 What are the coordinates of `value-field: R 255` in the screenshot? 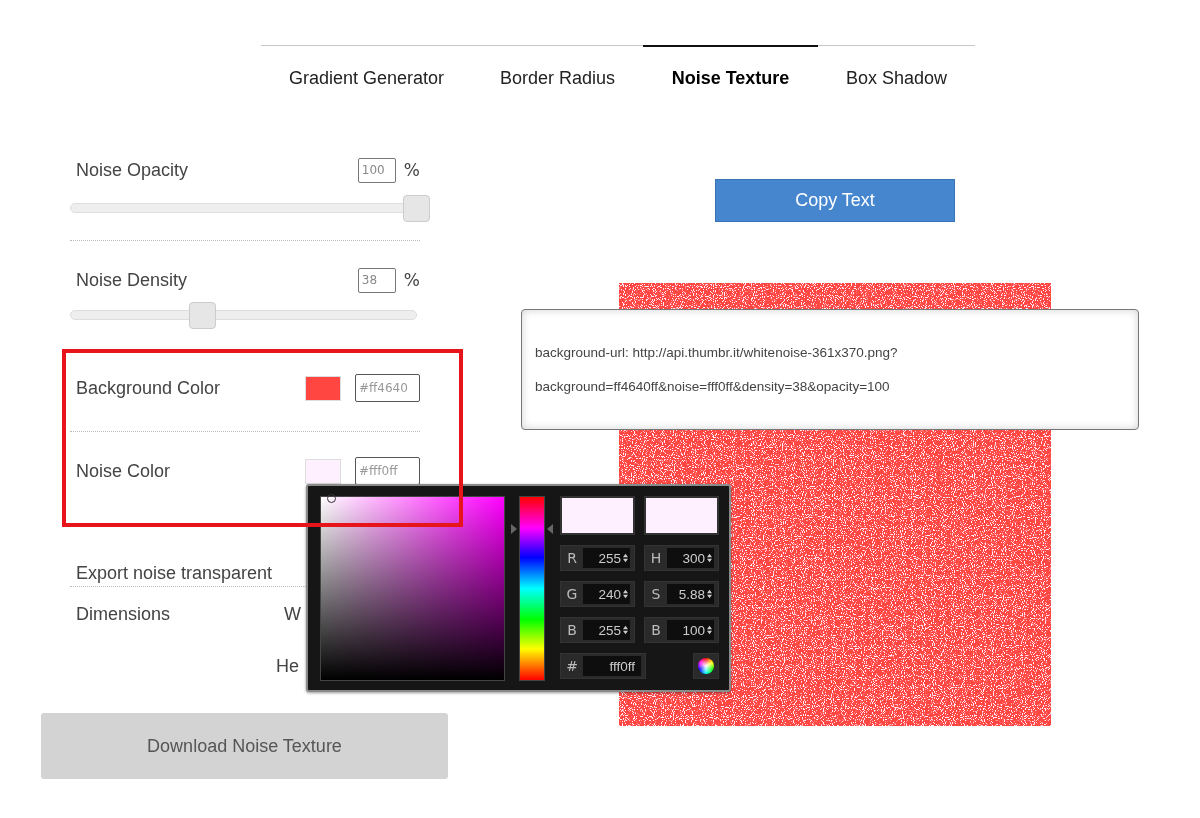 It's located at (597, 558).